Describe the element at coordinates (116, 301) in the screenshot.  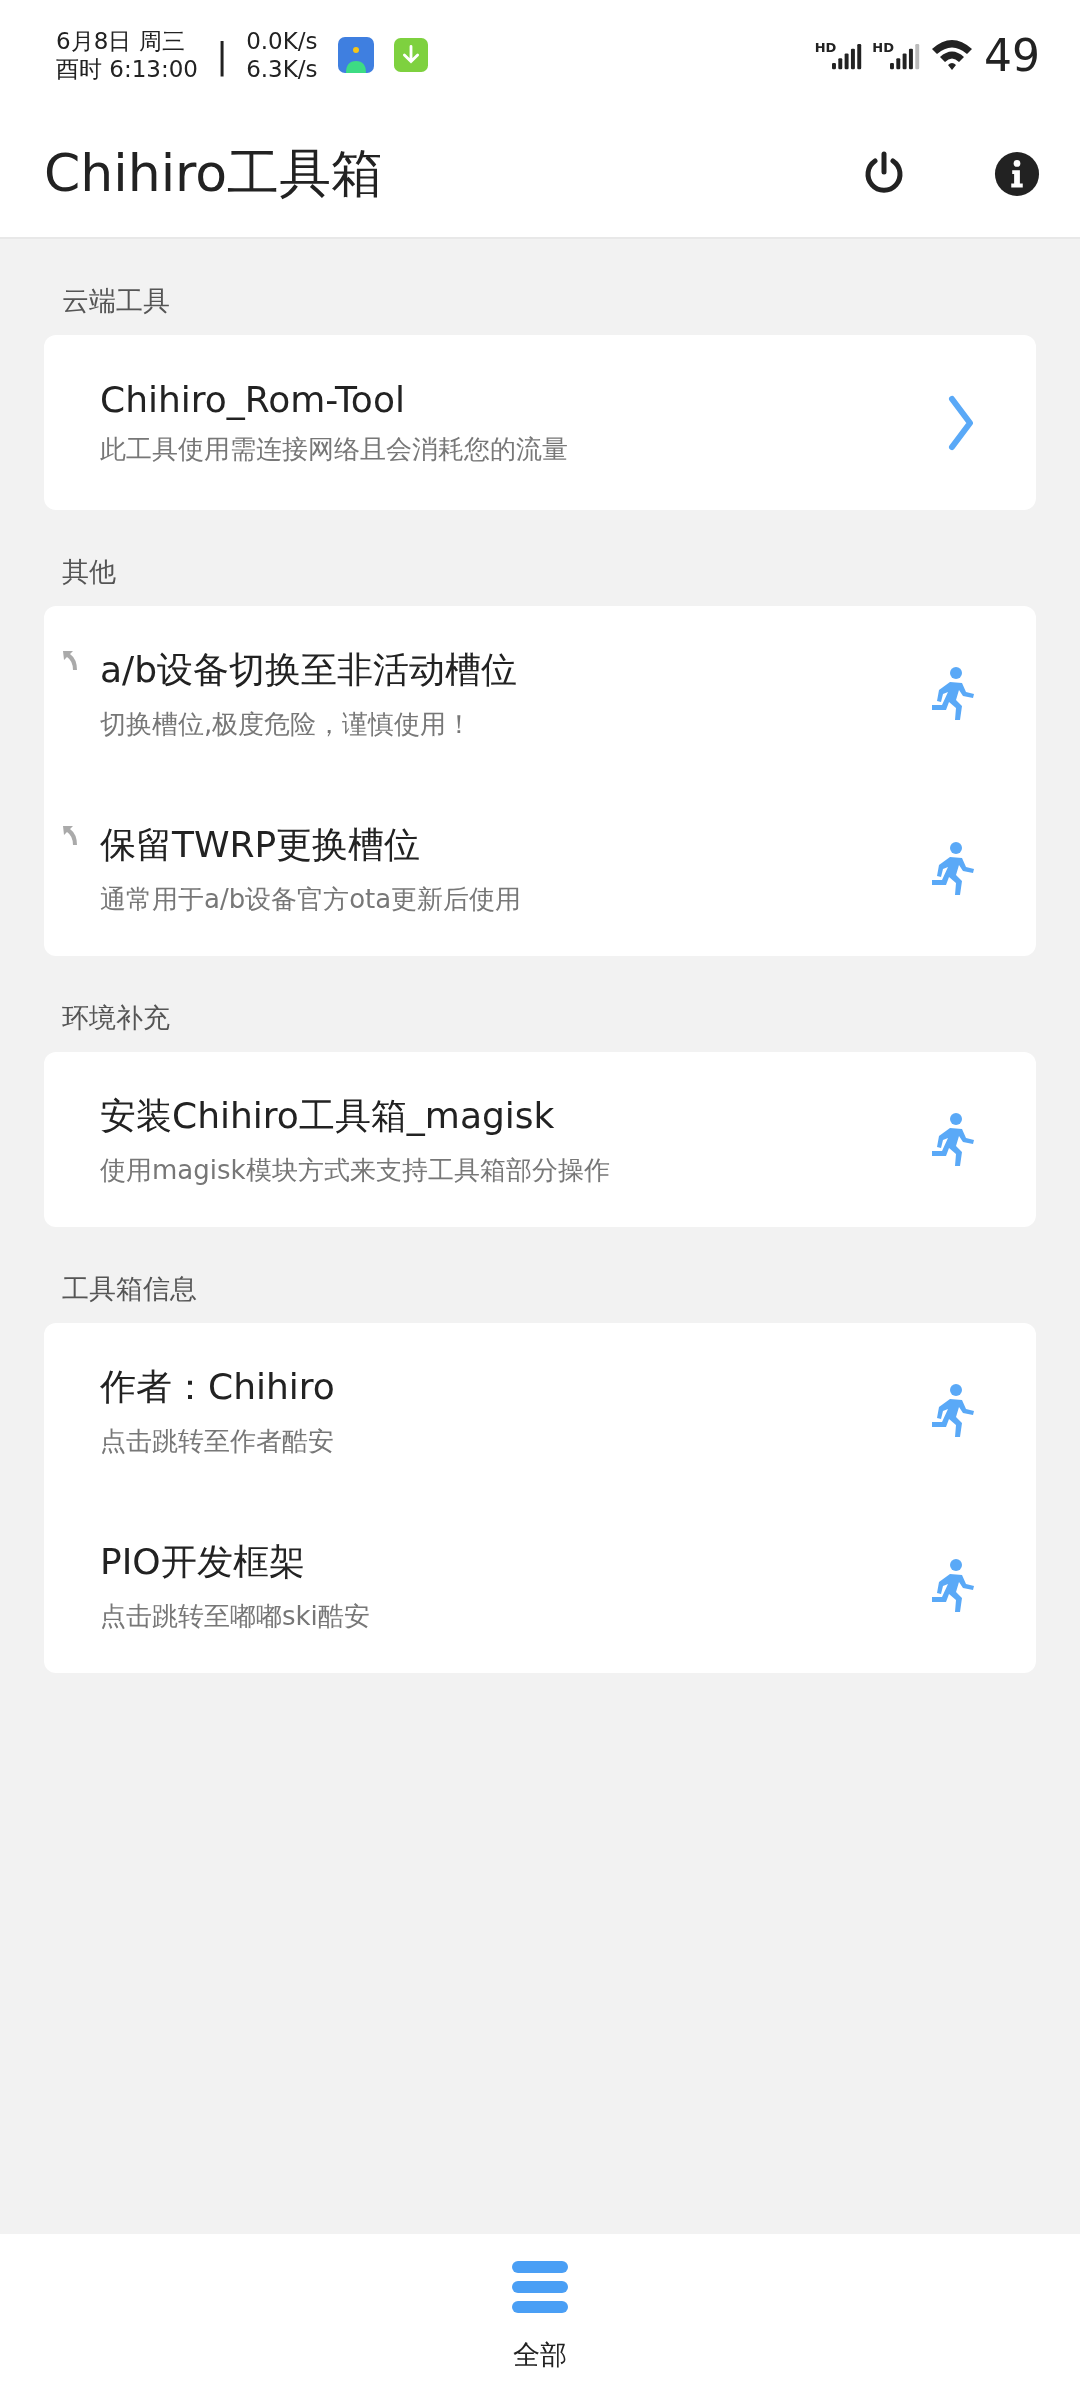
I see `section-header: 云端工具` at that location.